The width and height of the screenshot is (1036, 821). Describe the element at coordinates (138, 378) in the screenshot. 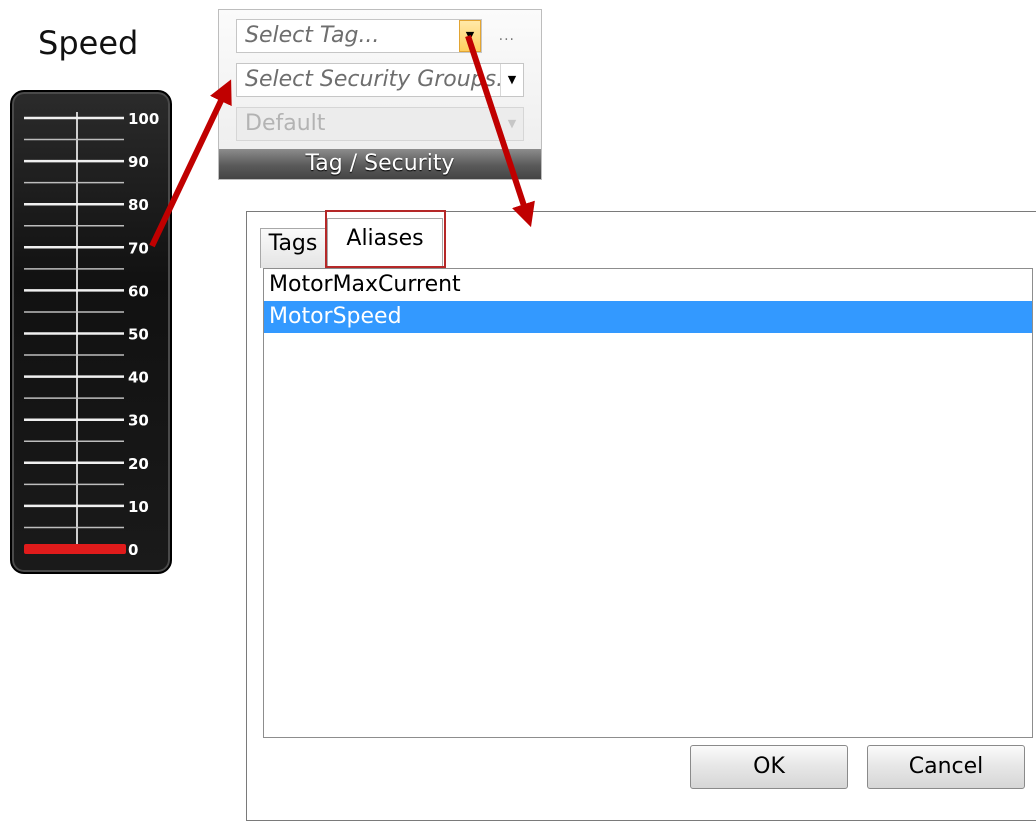

I see `gauge-tick-label: 40` at that location.